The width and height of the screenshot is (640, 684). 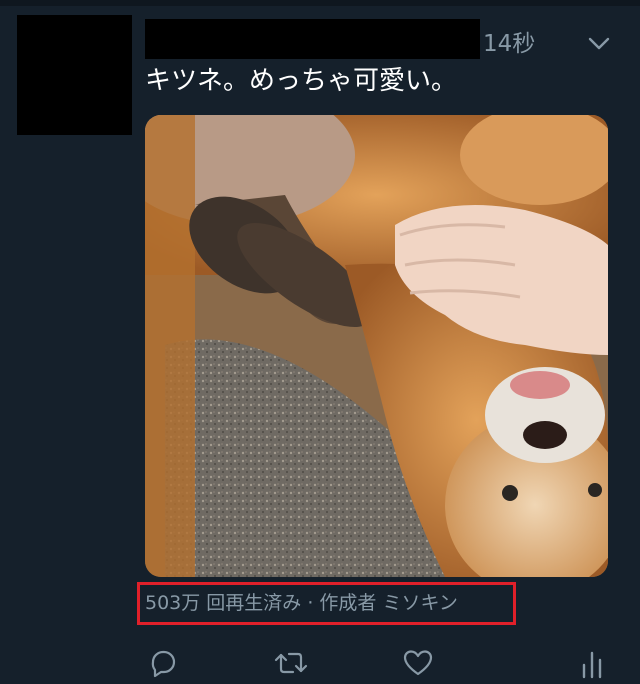 What do you see at coordinates (74, 75) in the screenshot?
I see `avatar` at bounding box center [74, 75].